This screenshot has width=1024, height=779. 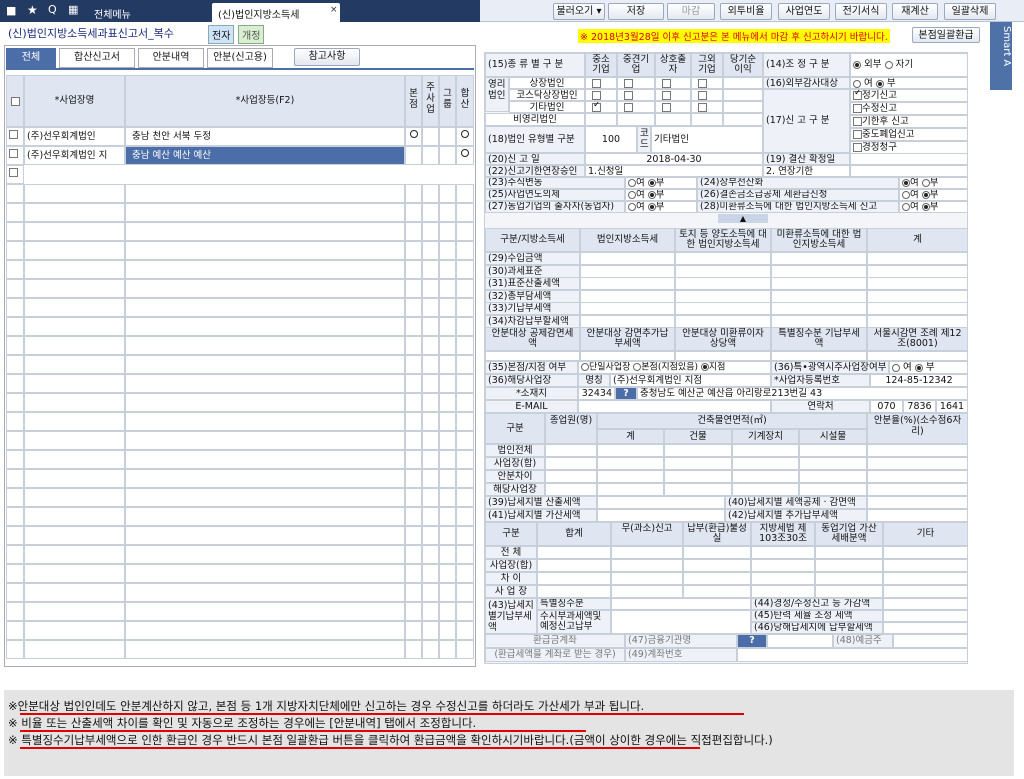 What do you see at coordinates (265, 155) in the screenshot?
I see `row2-addr: 충남 예산 예산 예산` at bounding box center [265, 155].